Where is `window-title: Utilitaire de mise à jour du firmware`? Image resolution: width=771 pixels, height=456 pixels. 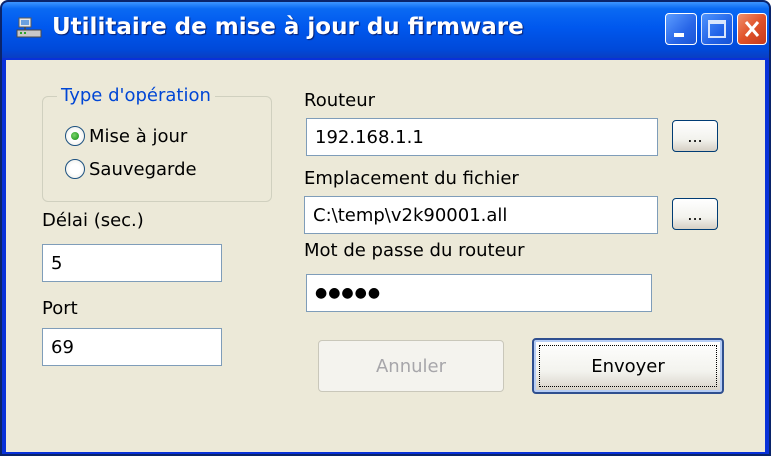
window-title: Utilitaire de mise à jour du firmware is located at coordinates (288, 27).